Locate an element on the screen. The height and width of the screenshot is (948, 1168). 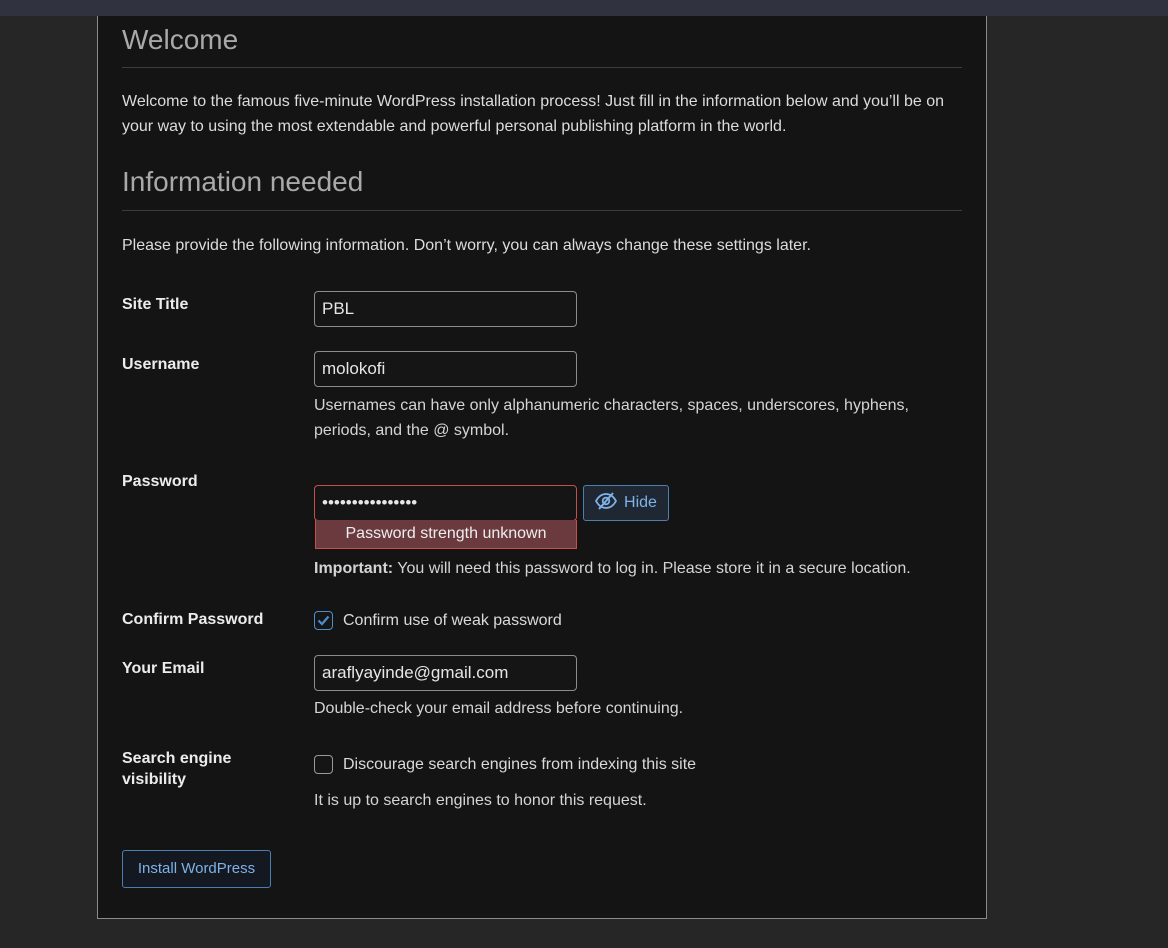
email-label: Your Email is located at coordinates (163, 668).